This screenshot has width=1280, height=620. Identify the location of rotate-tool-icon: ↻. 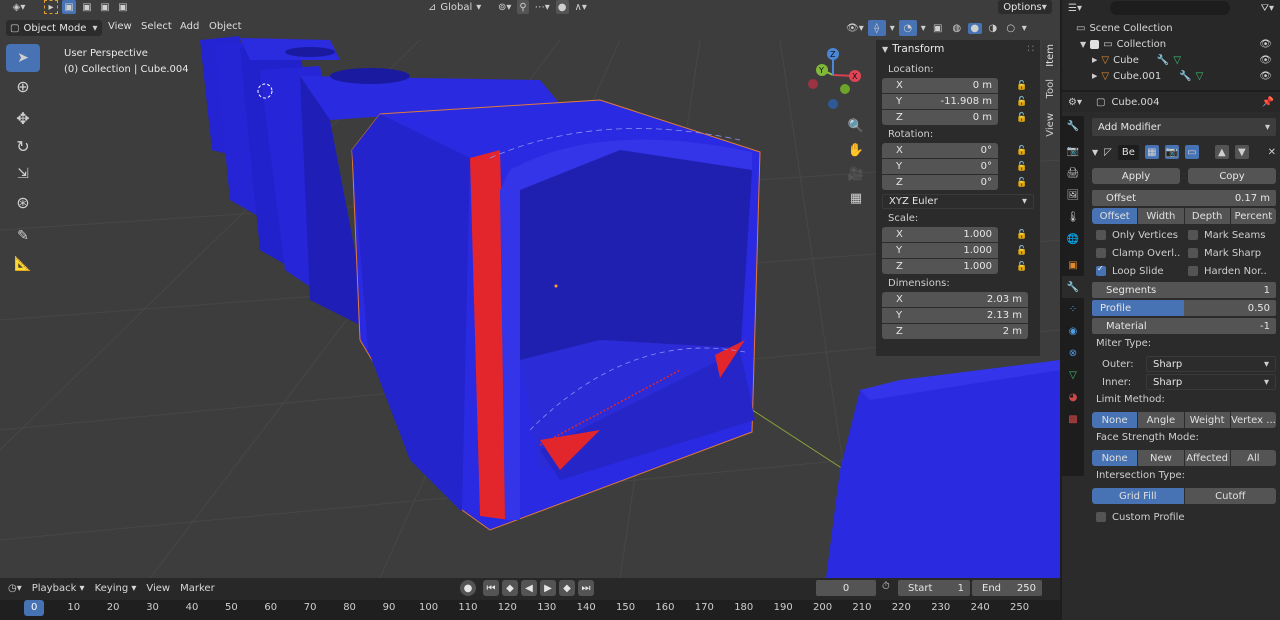
(23, 146).